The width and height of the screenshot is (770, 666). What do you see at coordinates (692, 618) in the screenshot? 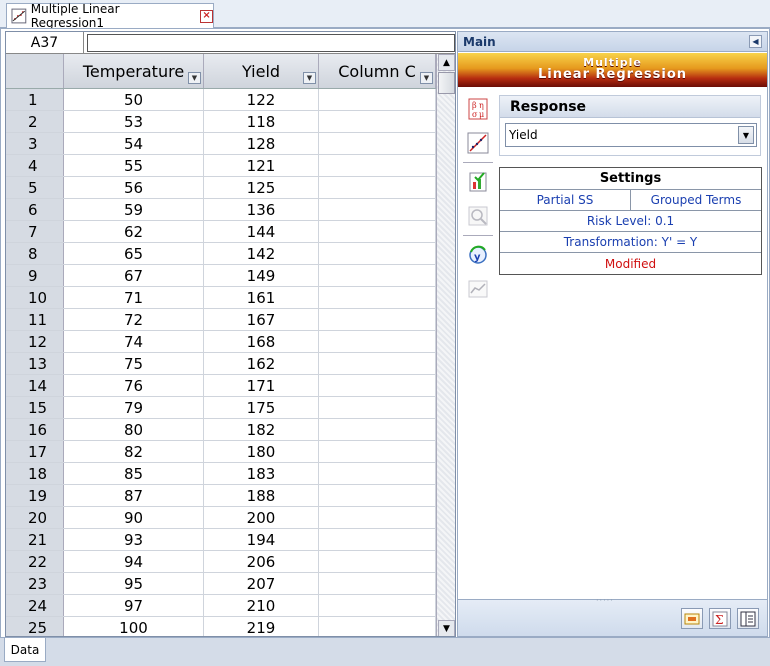
I see `report-icon` at bounding box center [692, 618].